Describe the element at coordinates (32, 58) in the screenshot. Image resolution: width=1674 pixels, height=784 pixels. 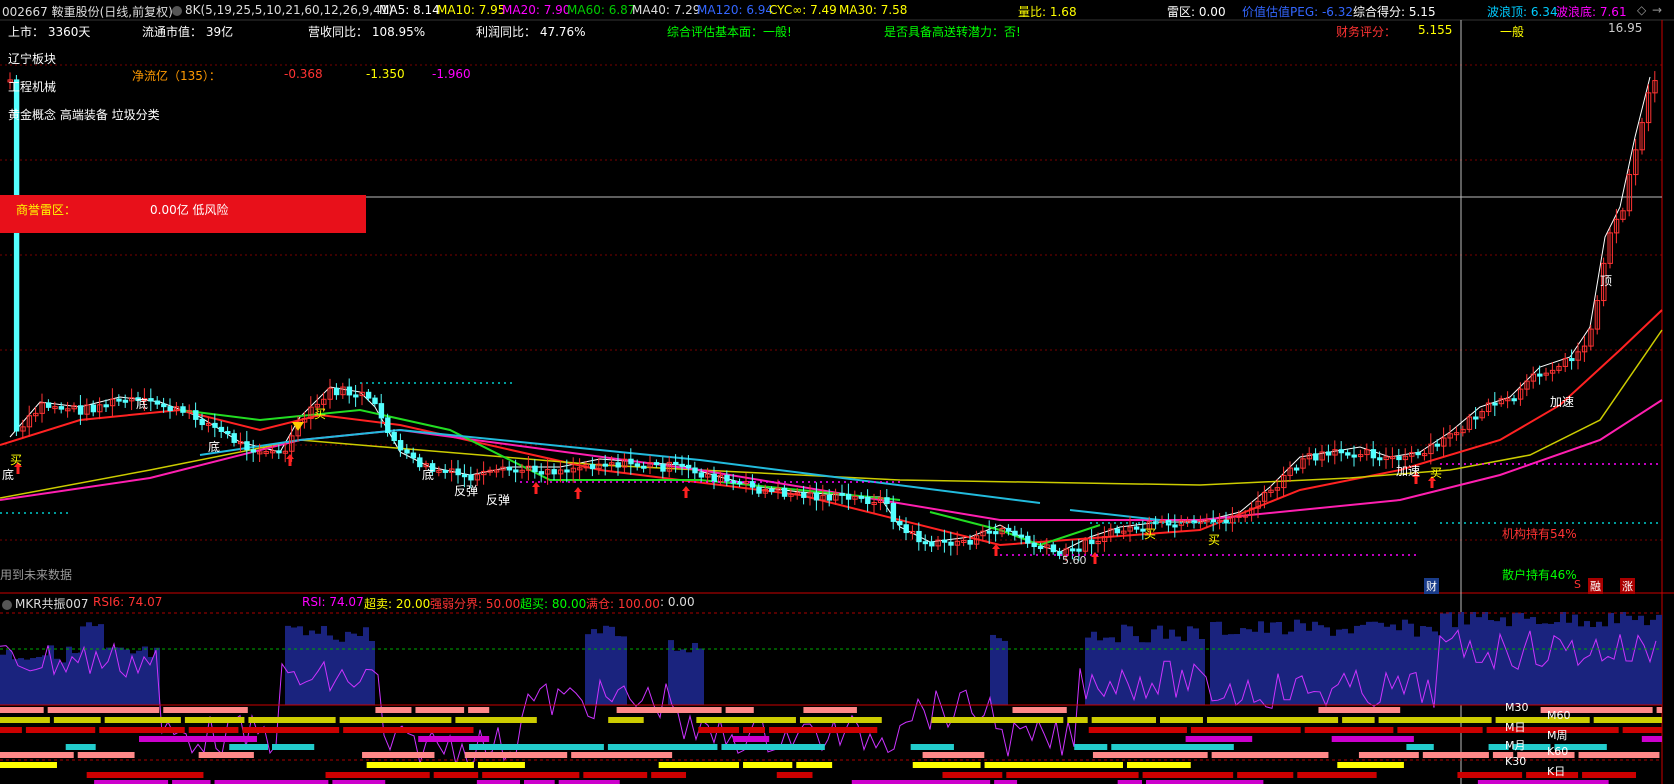
I see `sector-liaoning: 辽宁板块` at that location.